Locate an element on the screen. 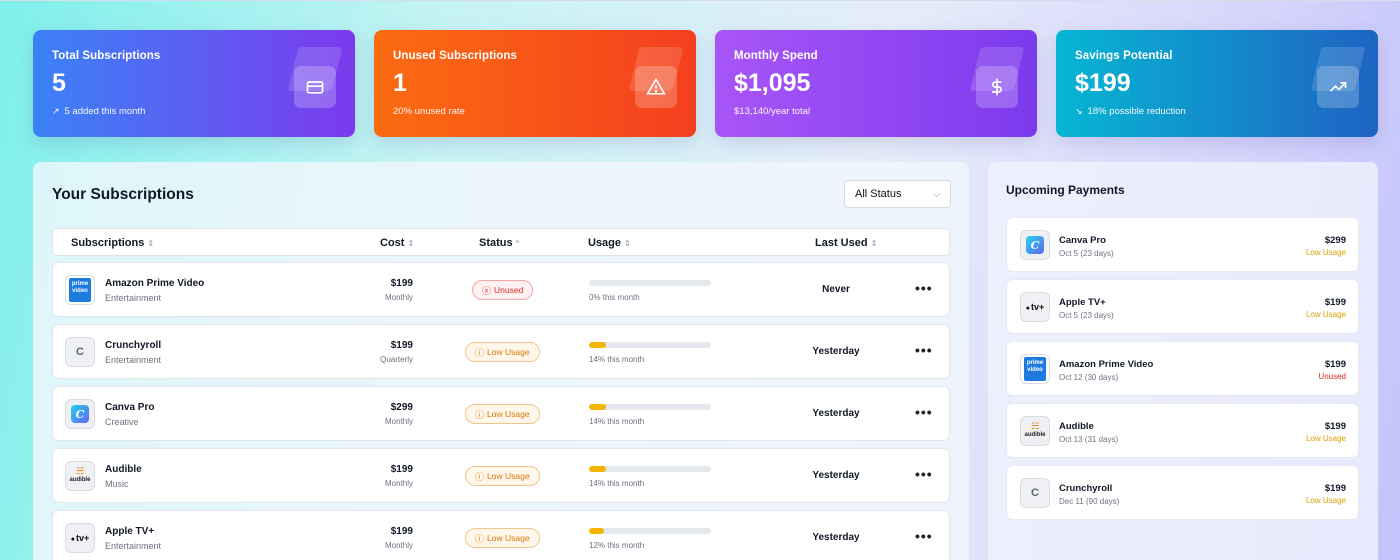  column-header-cost: Cost ⇕ is located at coordinates (397, 243).